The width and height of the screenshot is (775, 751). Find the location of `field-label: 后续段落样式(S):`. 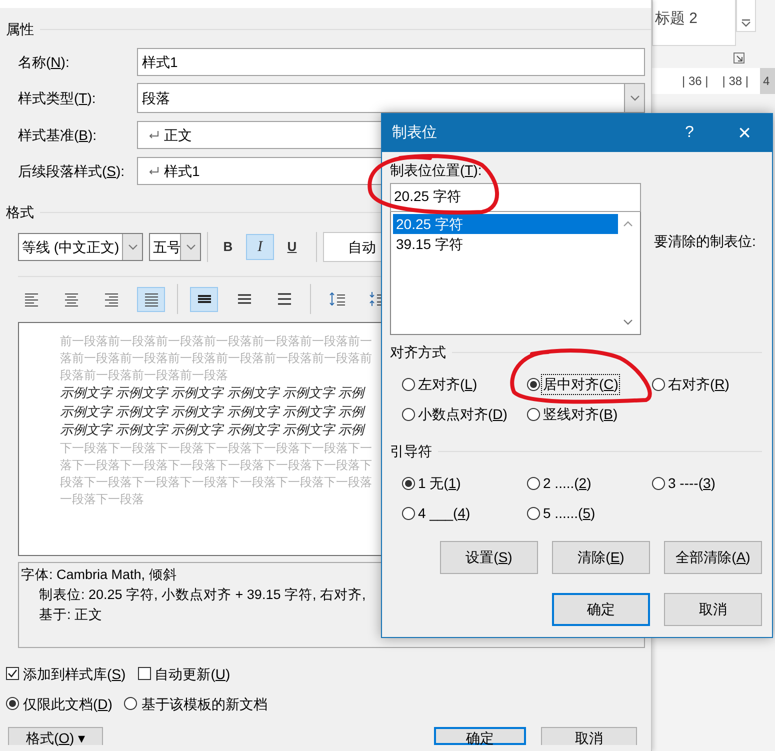

field-label: 后续段落样式(S): is located at coordinates (72, 171).